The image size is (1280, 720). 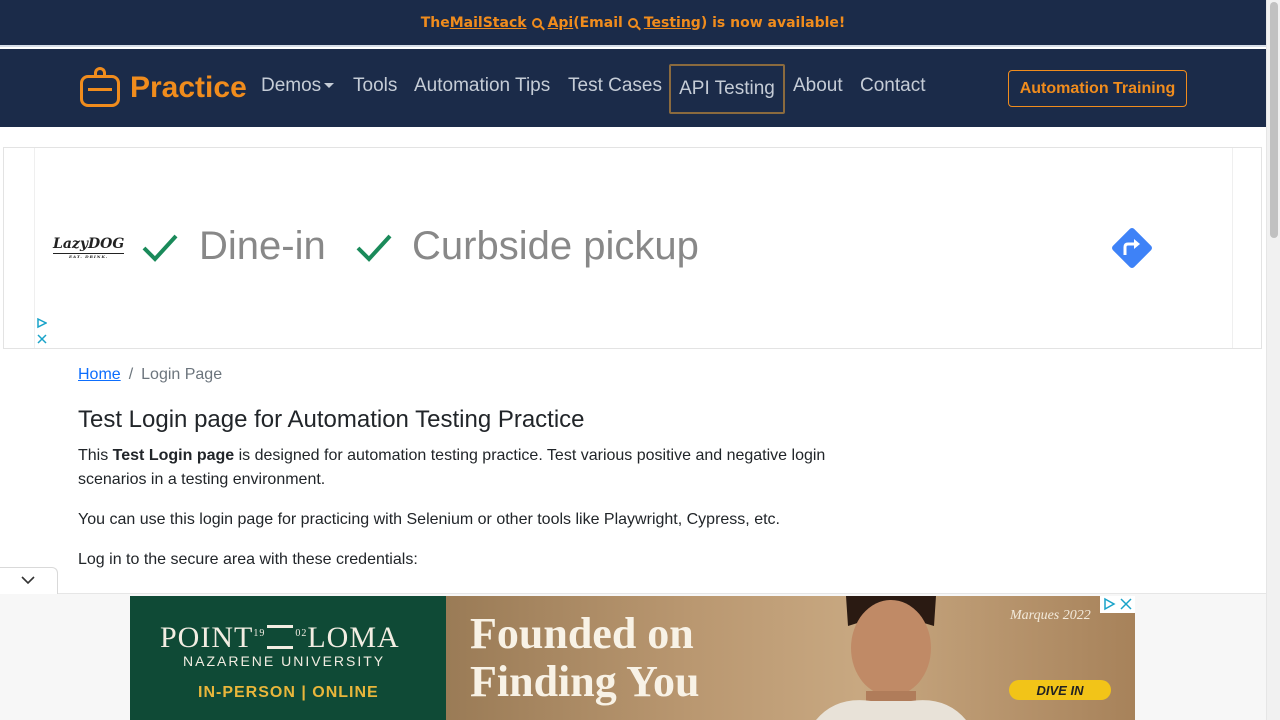 I want to click on nav-test-cases: Test Cases, so click(x=615, y=86).